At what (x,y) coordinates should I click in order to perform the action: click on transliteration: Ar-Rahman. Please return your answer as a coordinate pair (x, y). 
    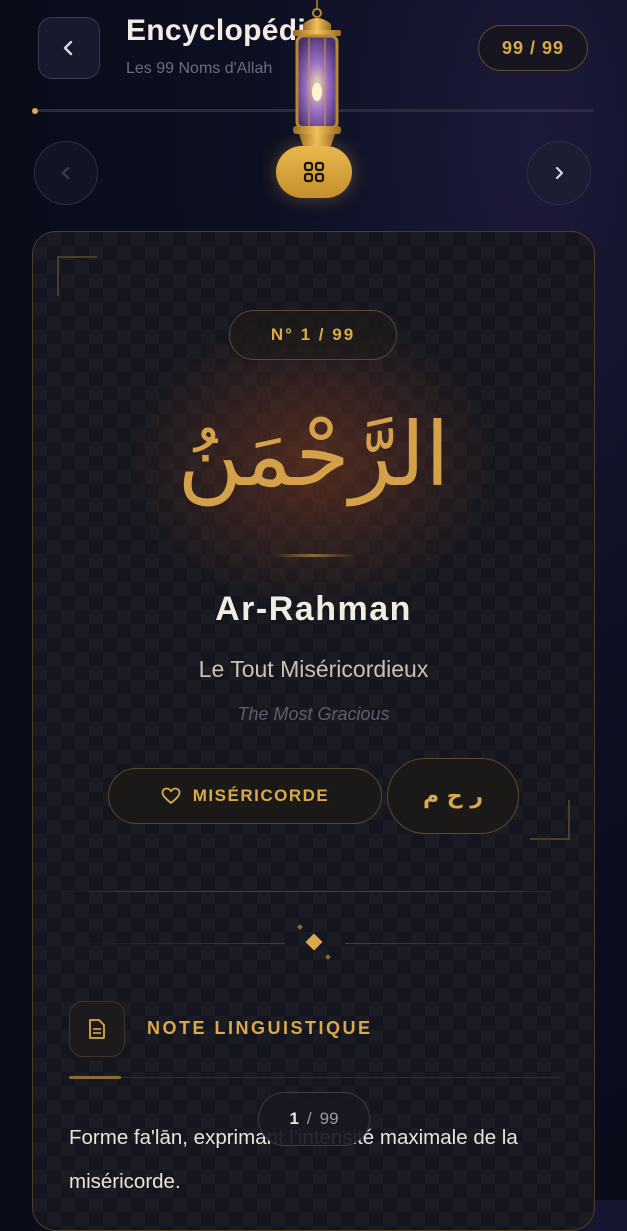
    Looking at the image, I should click on (313, 609).